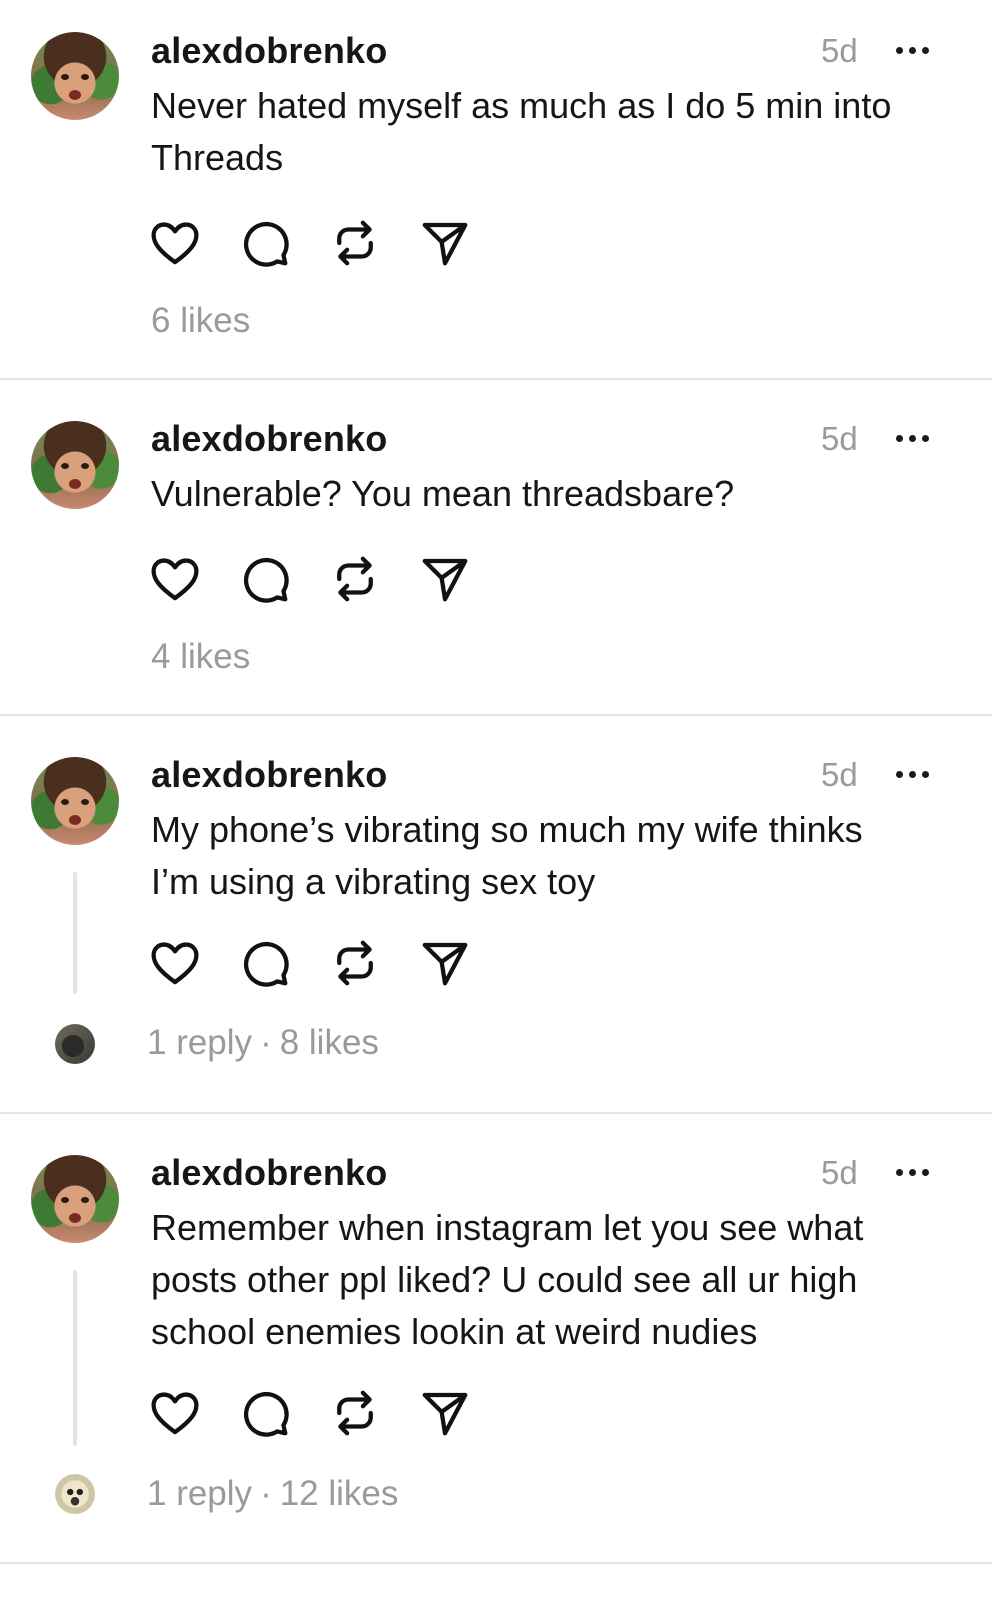  I want to click on post-meta: 6 likes, so click(200, 321).